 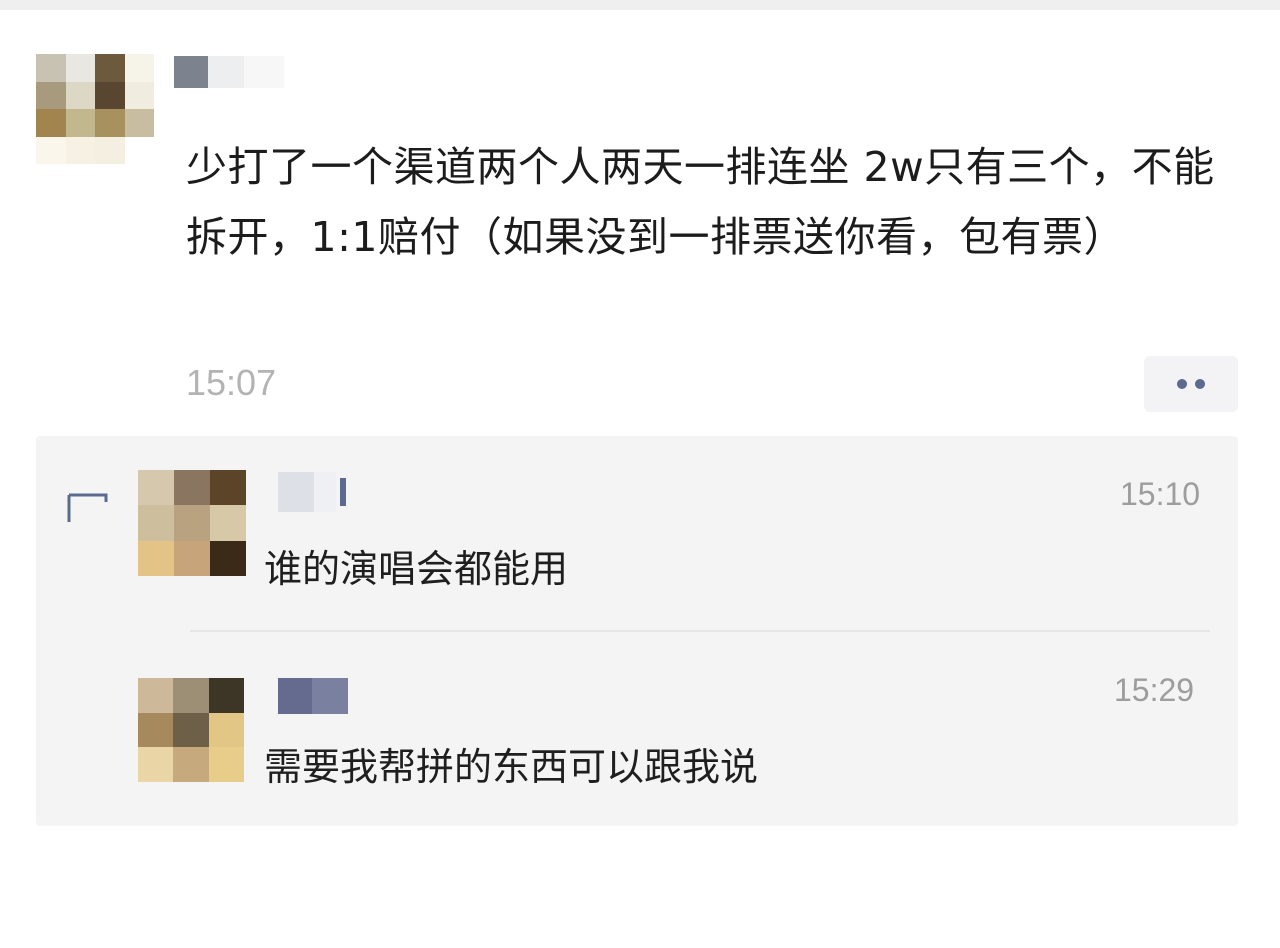 What do you see at coordinates (1182, 384) in the screenshot?
I see `ellipsis-icon` at bounding box center [1182, 384].